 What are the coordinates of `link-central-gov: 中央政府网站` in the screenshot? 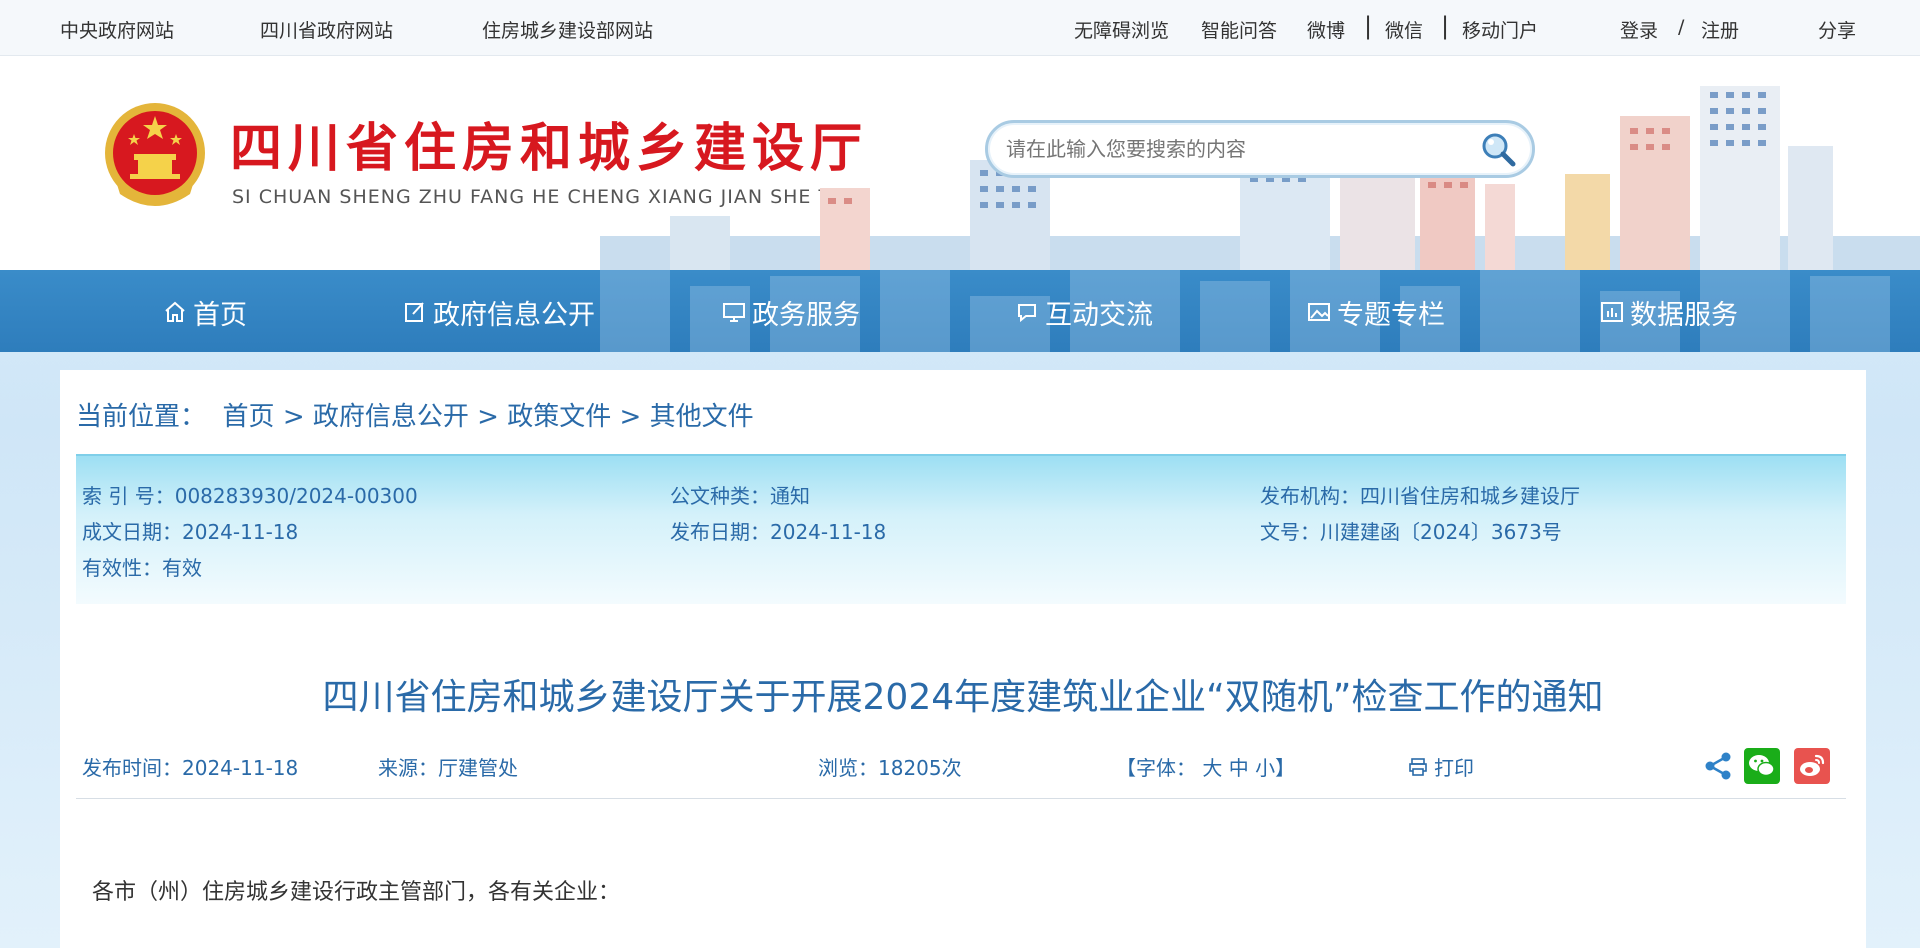 It's located at (117, 29).